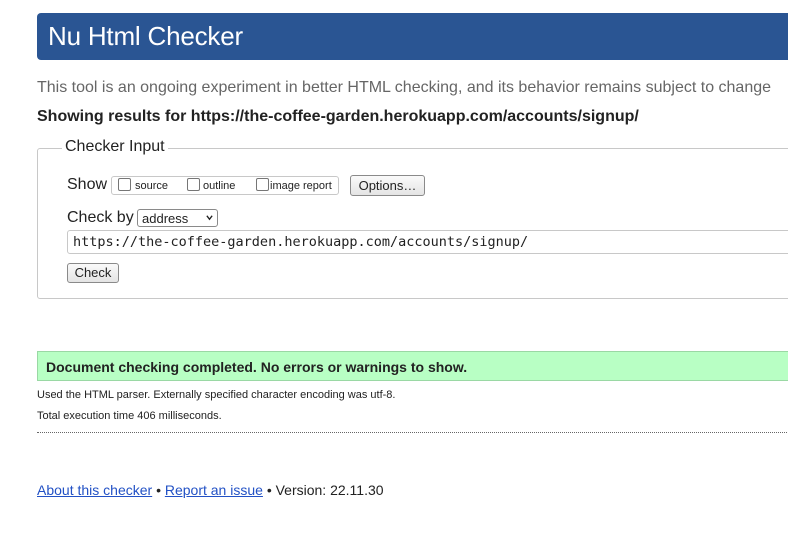 The height and width of the screenshot is (536, 788). I want to click on version-text: Version: 22.11.30, so click(329, 490).